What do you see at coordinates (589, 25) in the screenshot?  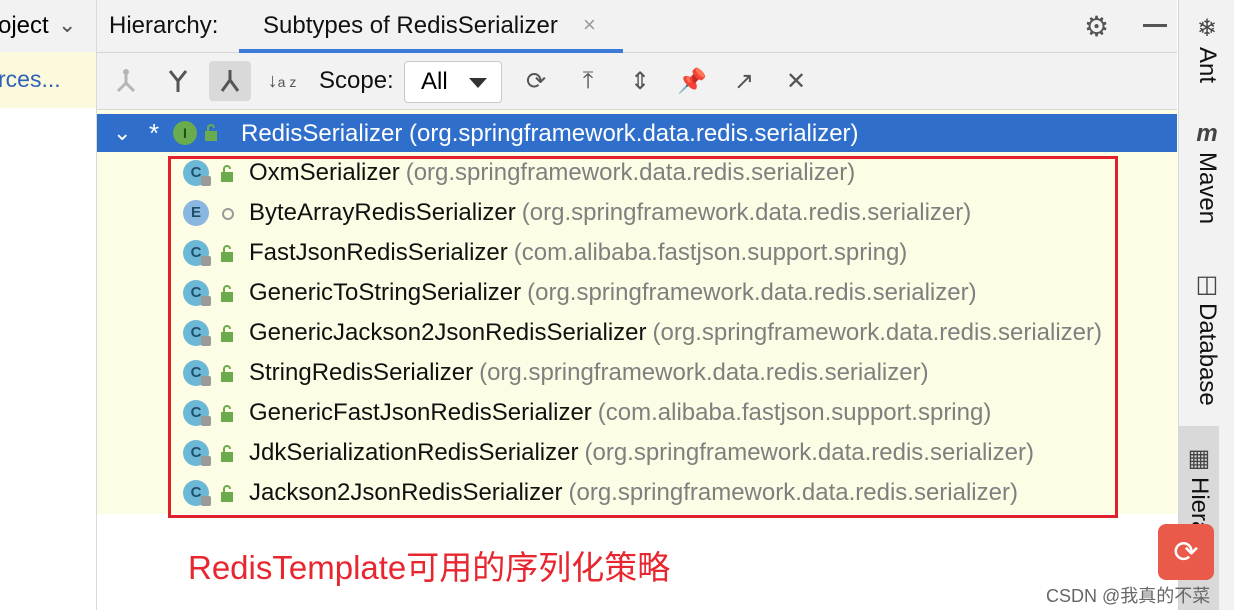 I see `close-tab-icon: ×` at bounding box center [589, 25].